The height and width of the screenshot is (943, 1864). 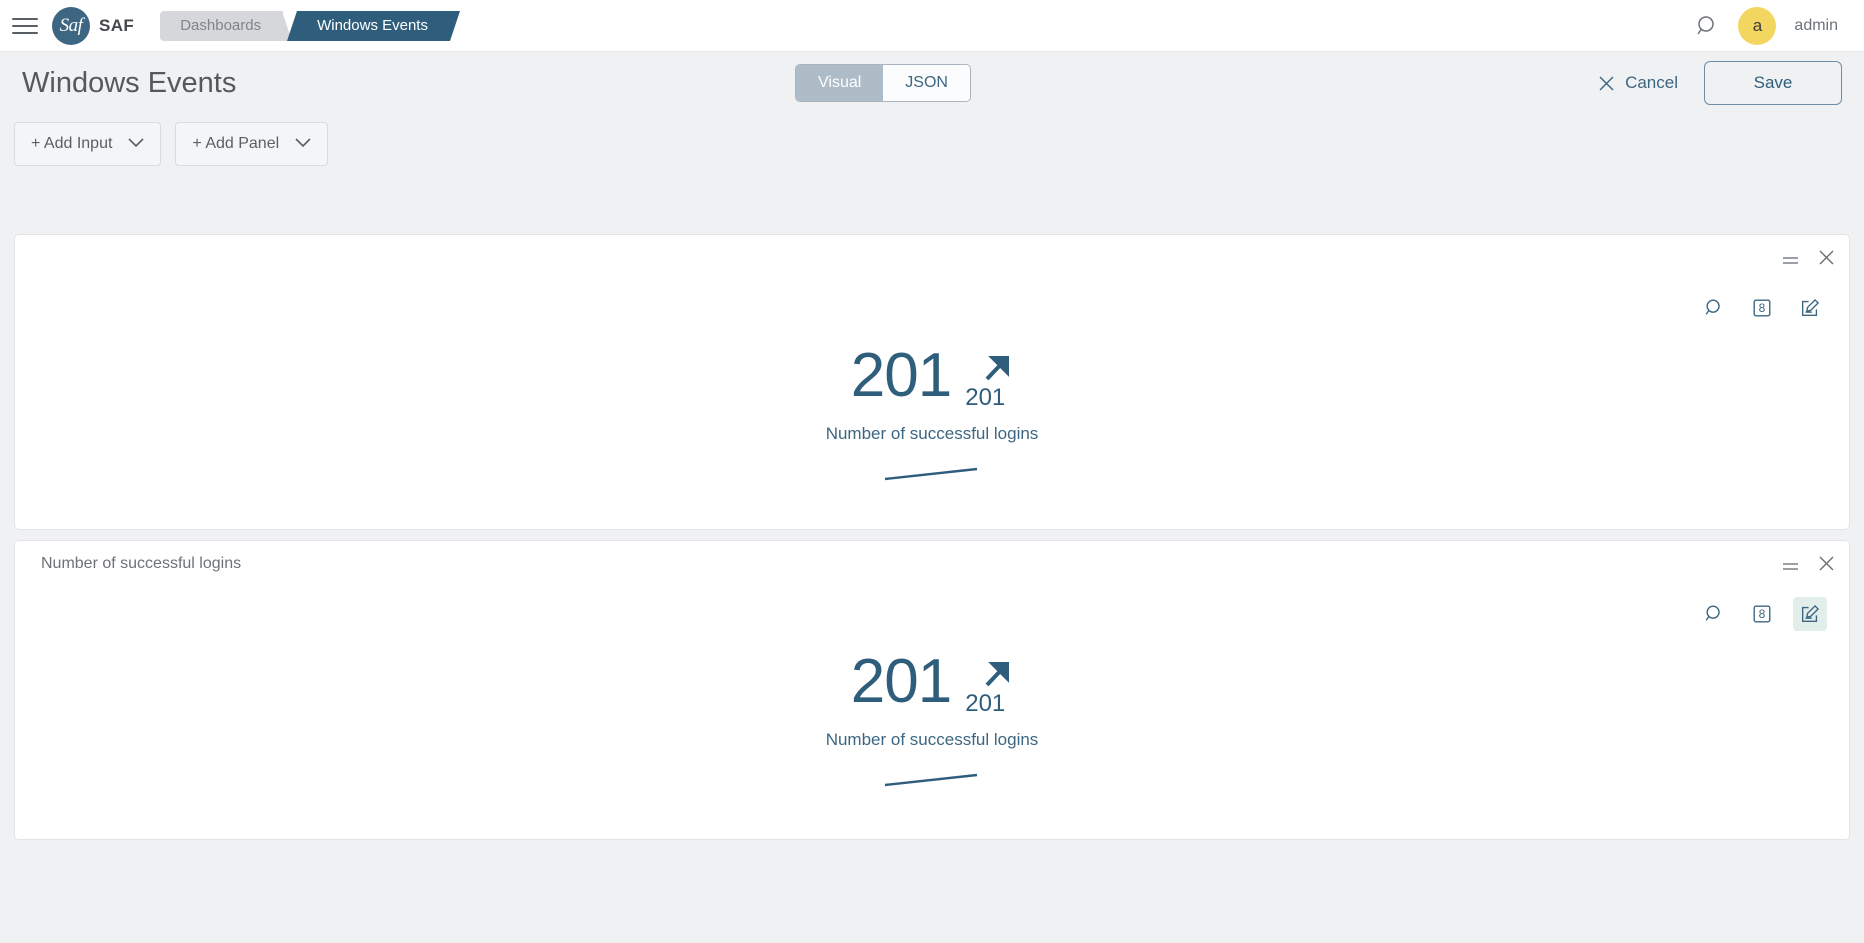 What do you see at coordinates (236, 143) in the screenshot?
I see `add-panel-label: + Add Panel` at bounding box center [236, 143].